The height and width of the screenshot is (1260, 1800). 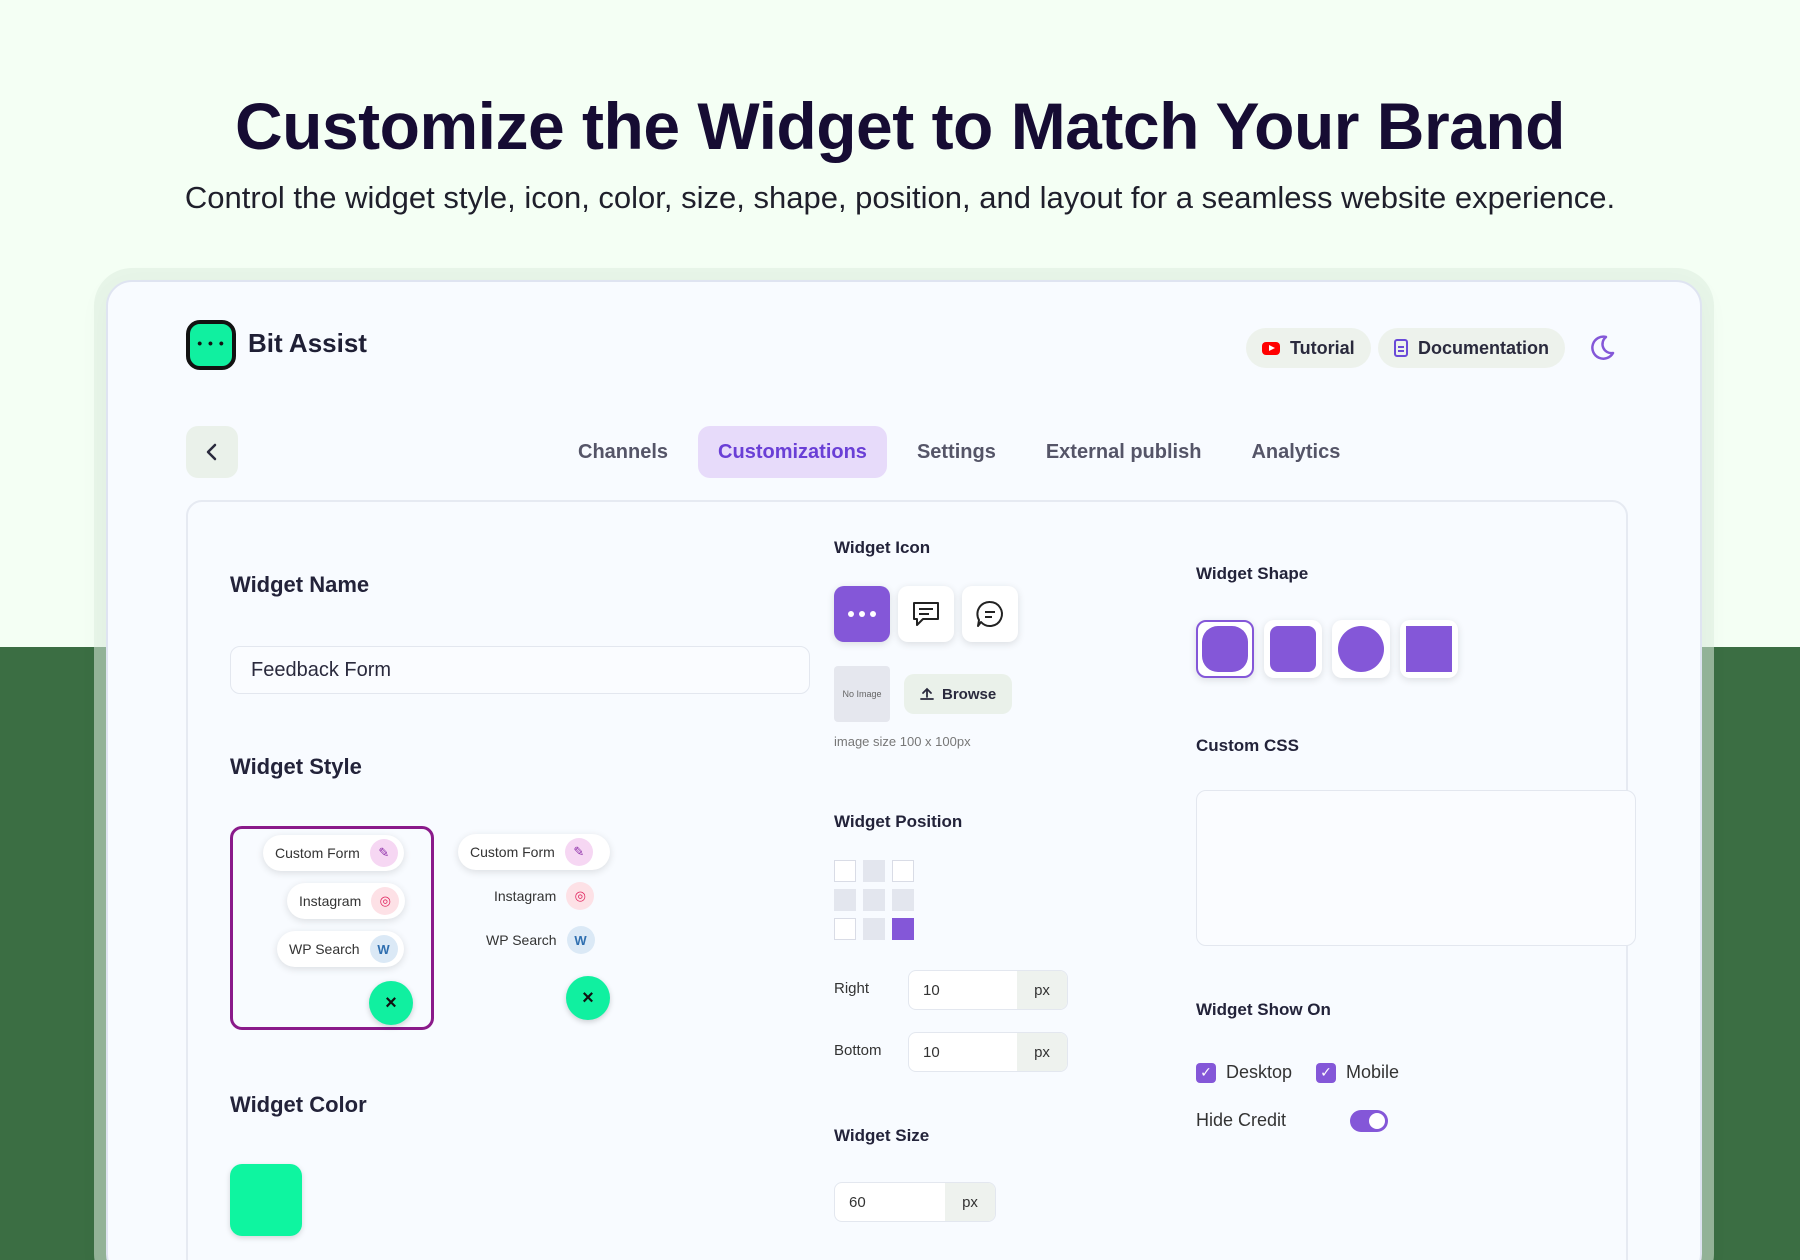 What do you see at coordinates (963, 990) in the screenshot?
I see `right-offset-value: 10` at bounding box center [963, 990].